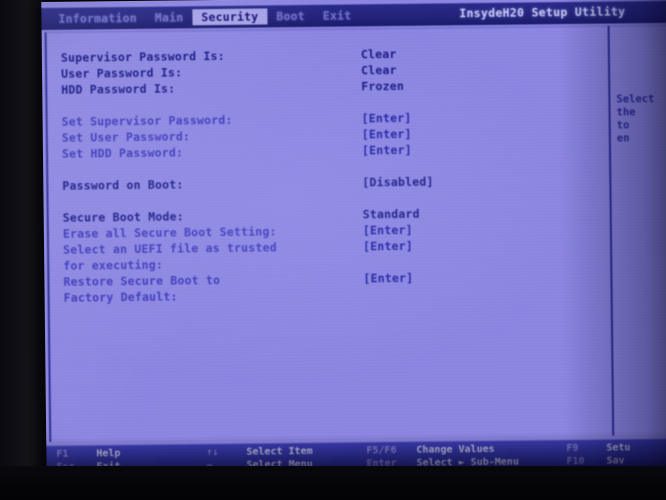 The image size is (666, 500). What do you see at coordinates (337, 15) in the screenshot?
I see `menu-item-exit: Exit` at bounding box center [337, 15].